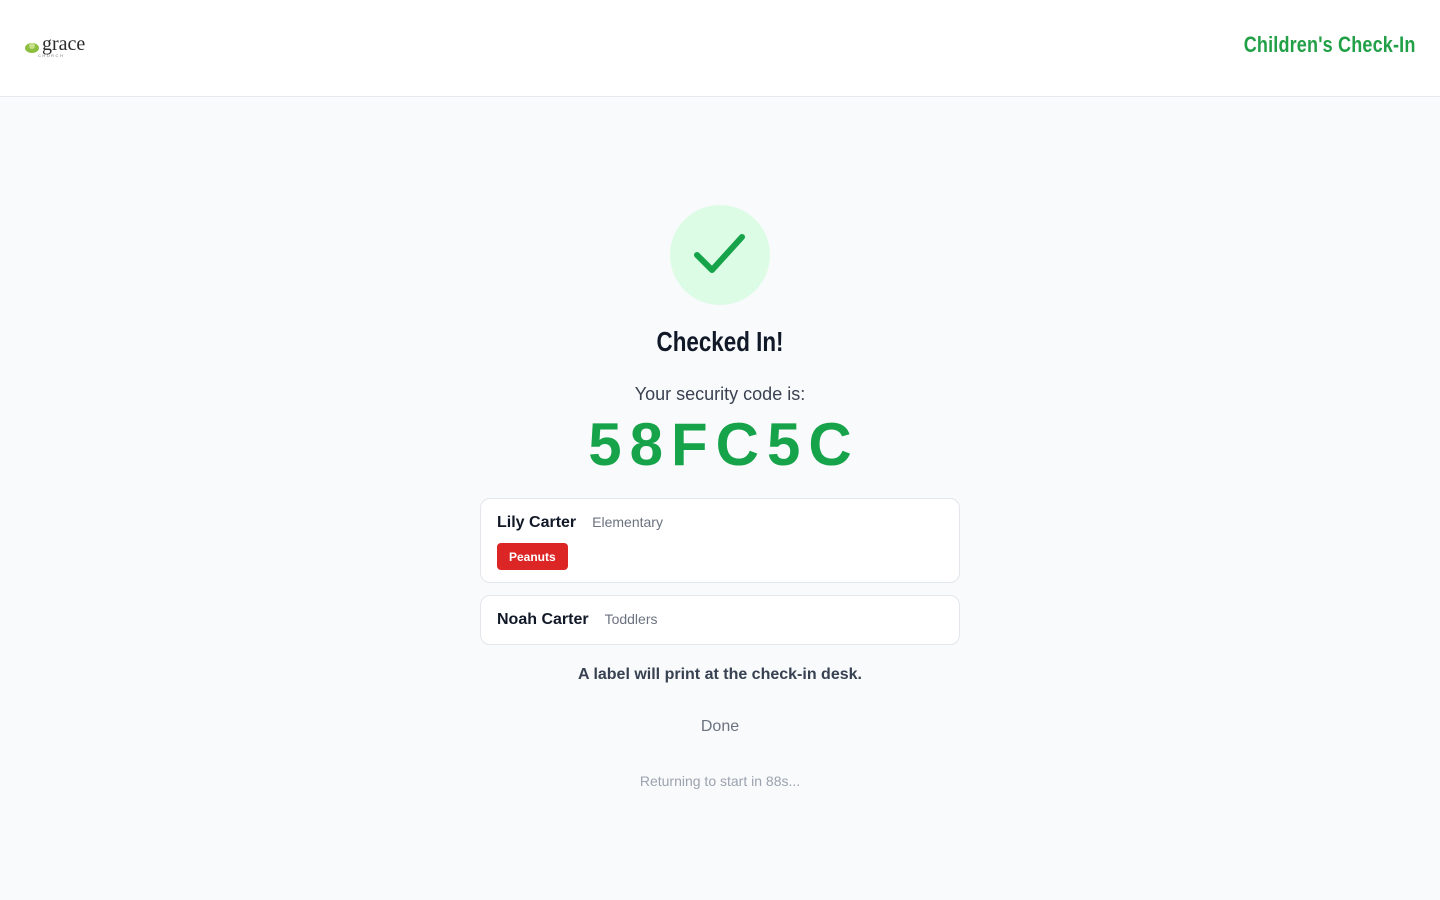 Image resolution: width=1440 pixels, height=900 pixels. Describe the element at coordinates (64, 44) in the screenshot. I see `logo-text: grace` at that location.